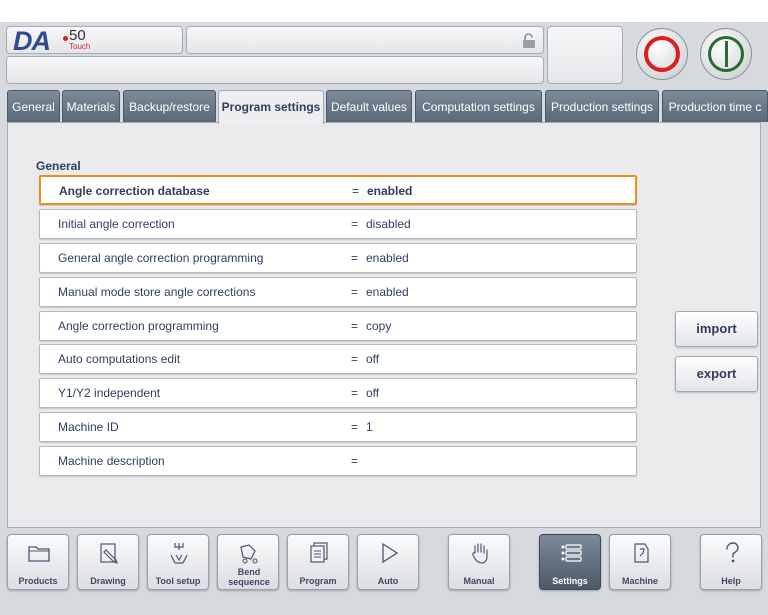  What do you see at coordinates (731, 581) in the screenshot?
I see `nav-label: Help` at bounding box center [731, 581].